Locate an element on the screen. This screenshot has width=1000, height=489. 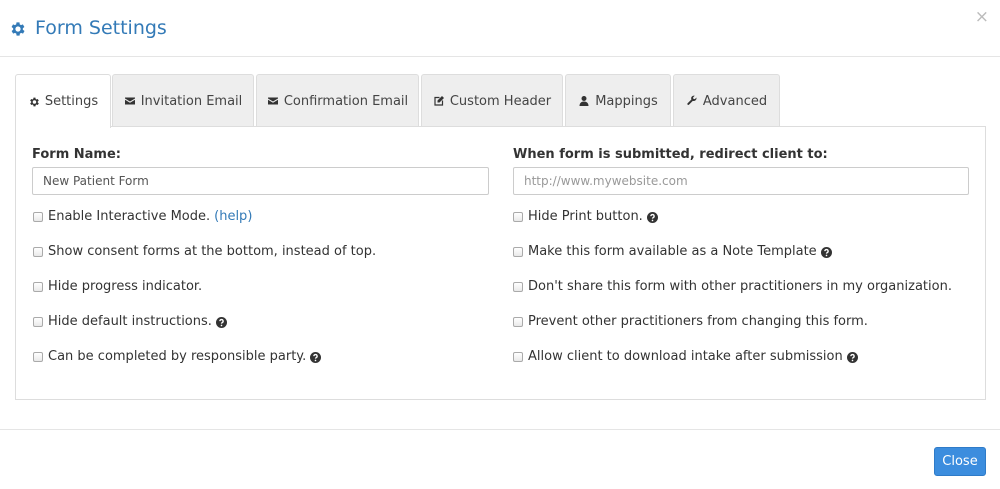
close-icon: × is located at coordinates (982, 17).